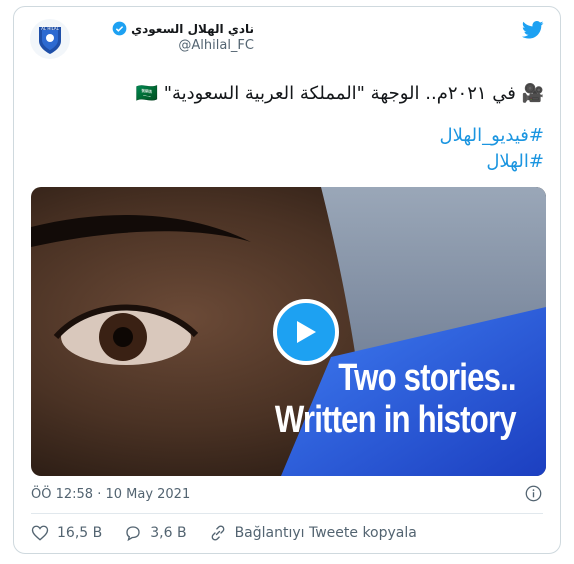  What do you see at coordinates (396, 420) in the screenshot?
I see `overlay-line: Written in history` at bounding box center [396, 420].